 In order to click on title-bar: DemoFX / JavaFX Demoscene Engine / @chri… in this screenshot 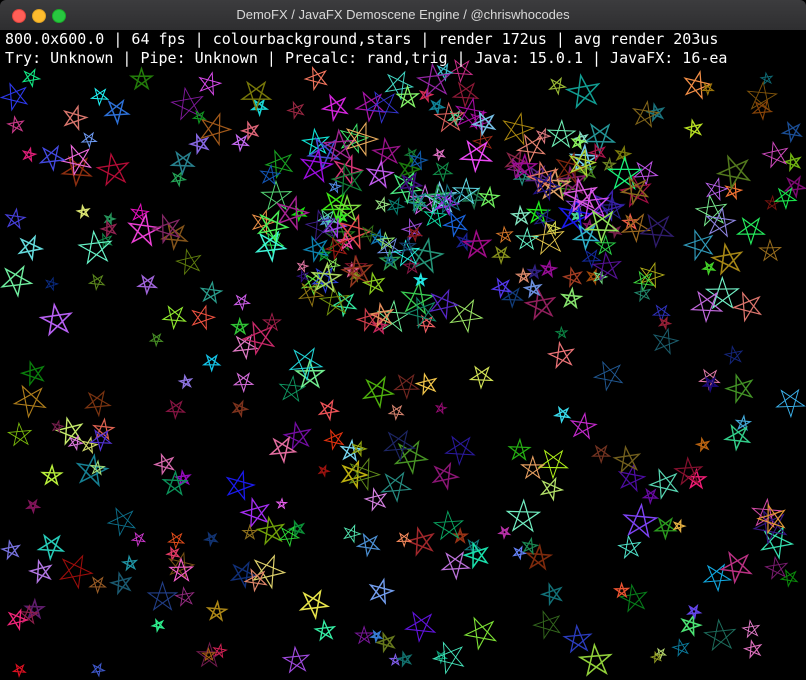, I will do `click(403, 15)`.